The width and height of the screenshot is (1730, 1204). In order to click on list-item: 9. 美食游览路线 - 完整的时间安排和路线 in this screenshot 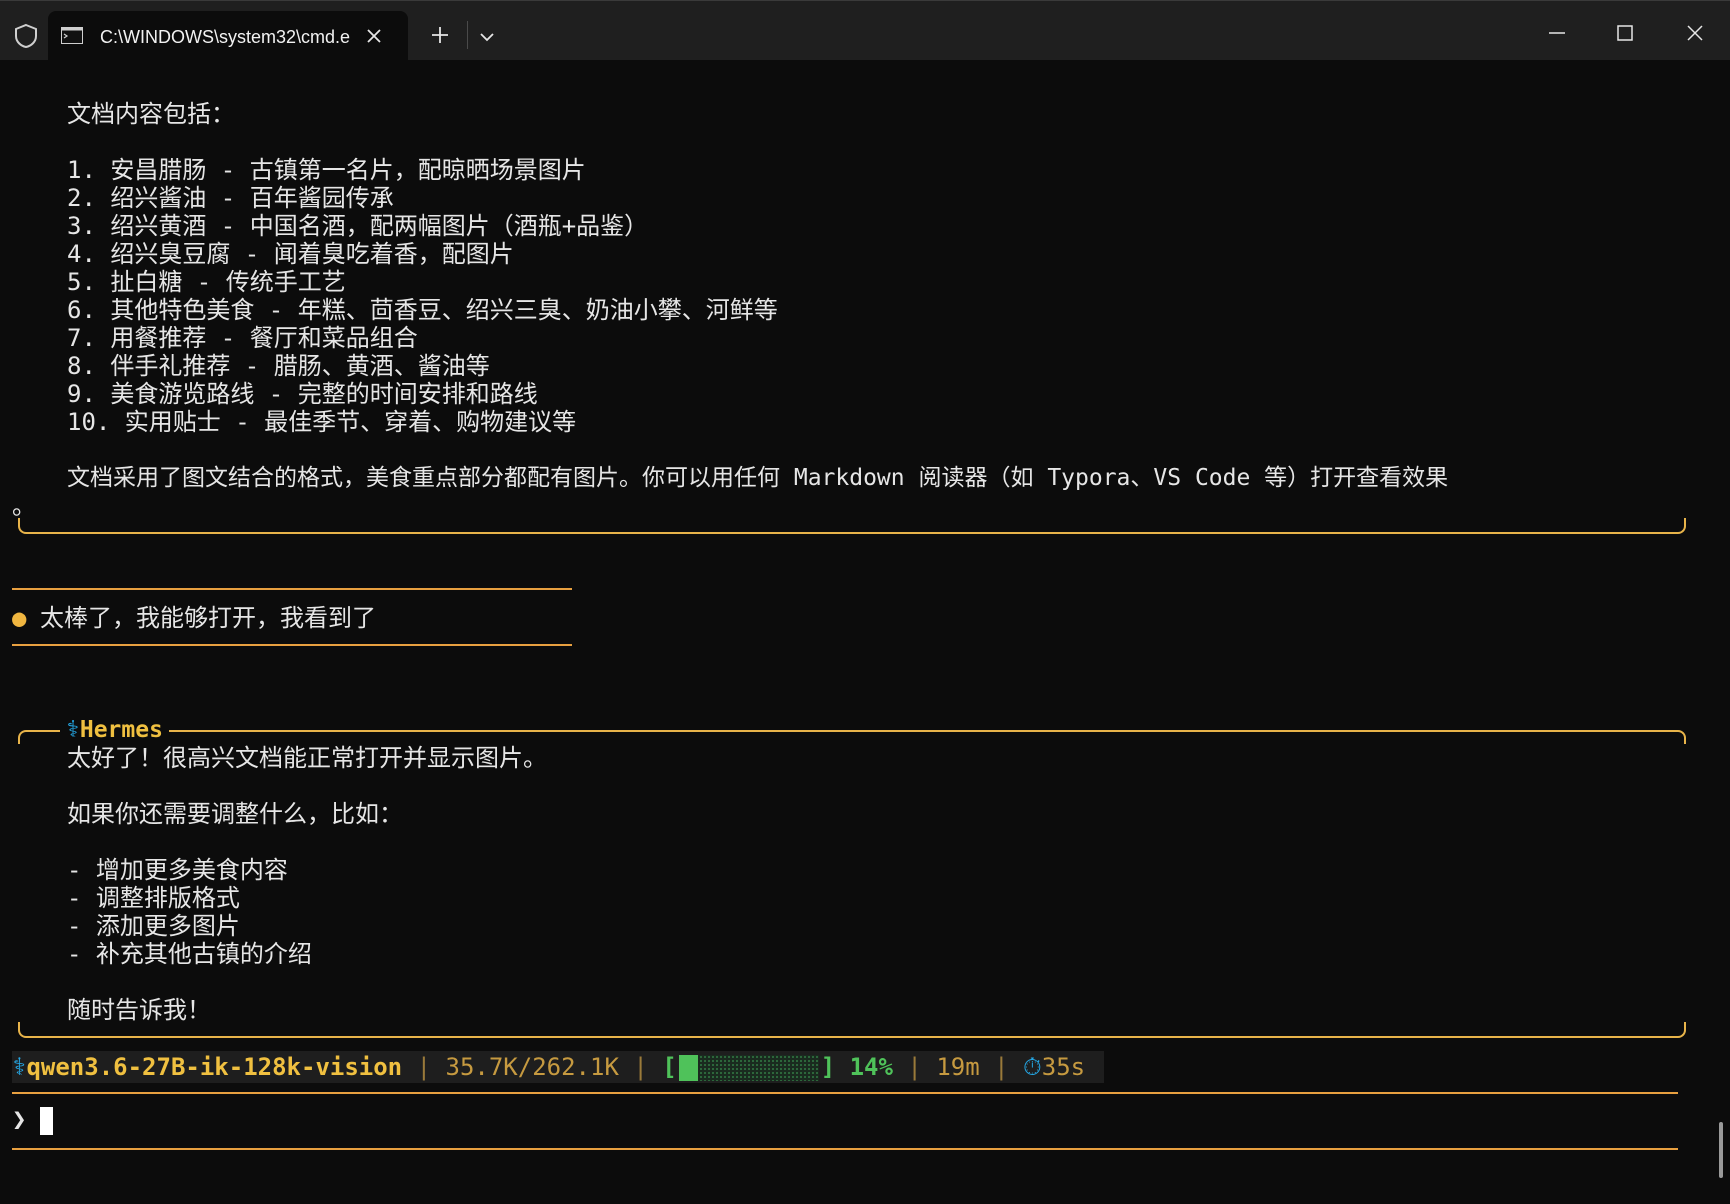, I will do `click(302, 394)`.